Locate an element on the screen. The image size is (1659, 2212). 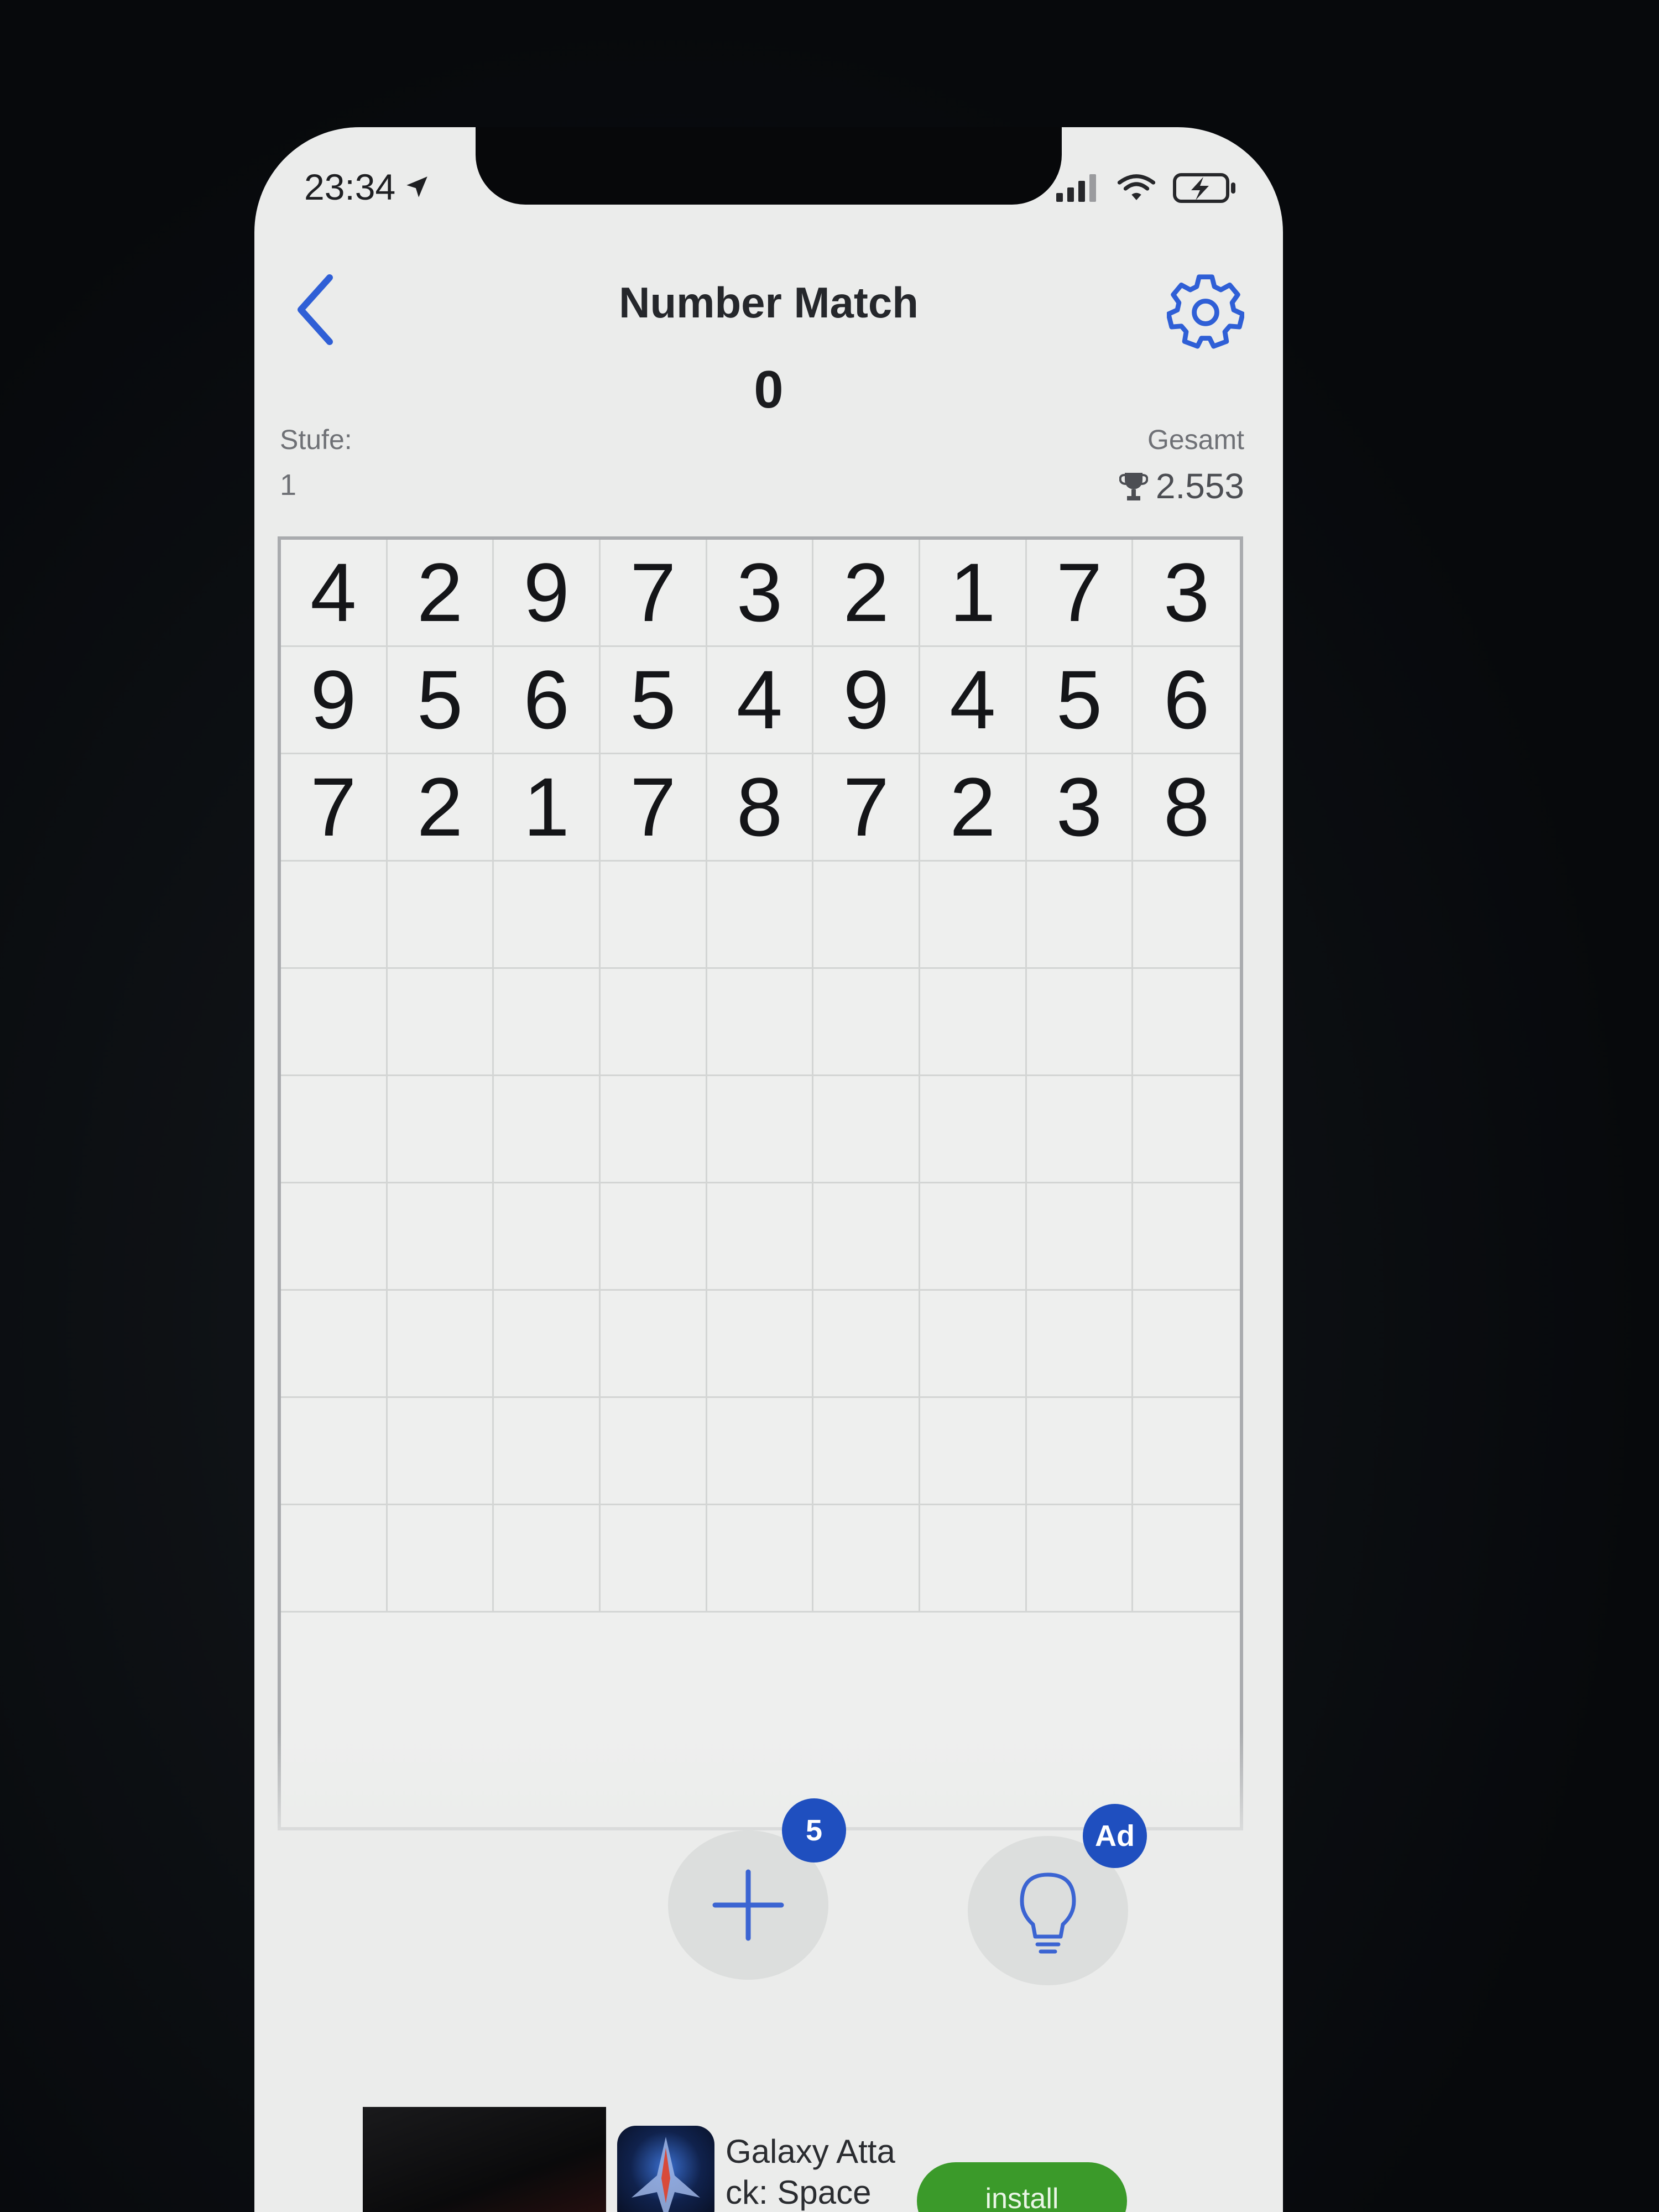
ad-banner: Galaxy Atta ck: Space install is located at coordinates (769, 2160).